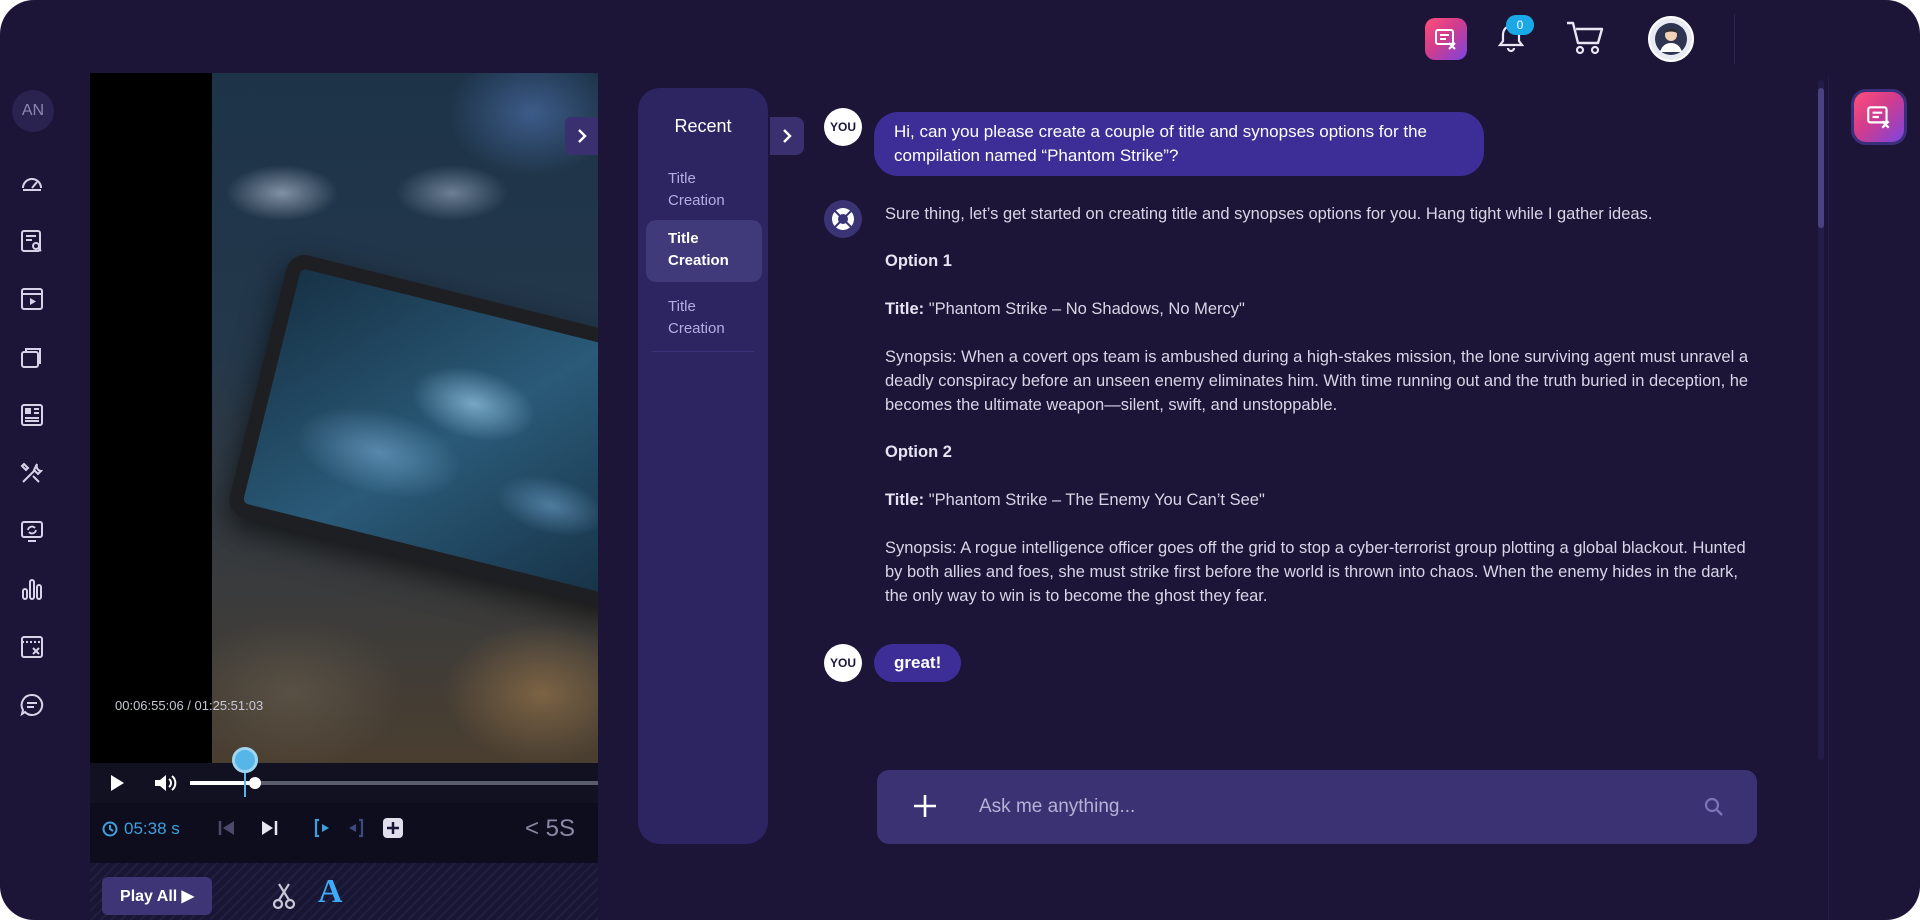  I want to click on search-list-icon, so click(32, 241).